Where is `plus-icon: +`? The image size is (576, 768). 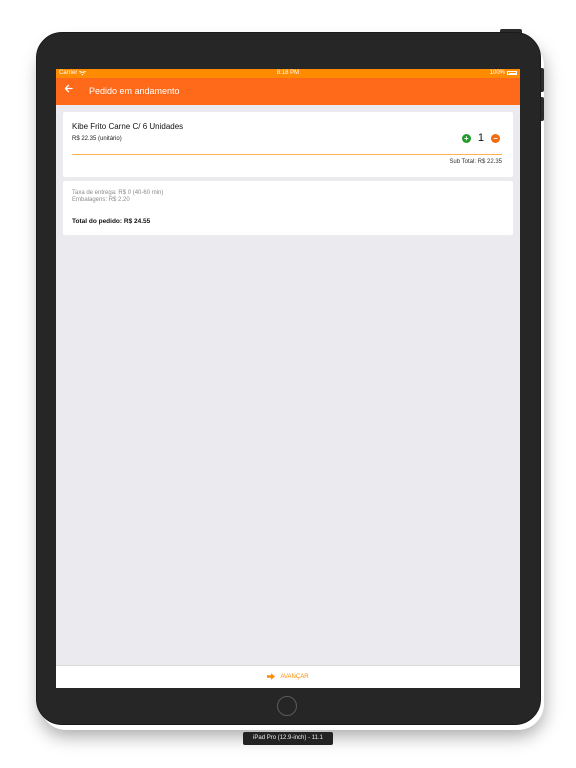 plus-icon: + is located at coordinates (466, 138).